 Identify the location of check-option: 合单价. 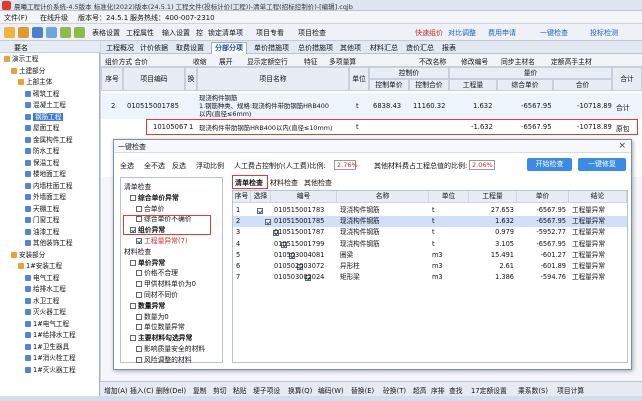
(150, 208).